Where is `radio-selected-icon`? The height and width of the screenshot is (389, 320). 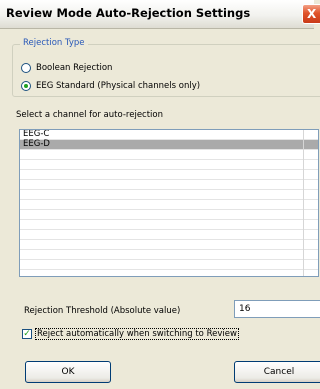 radio-selected-icon is located at coordinates (26, 85).